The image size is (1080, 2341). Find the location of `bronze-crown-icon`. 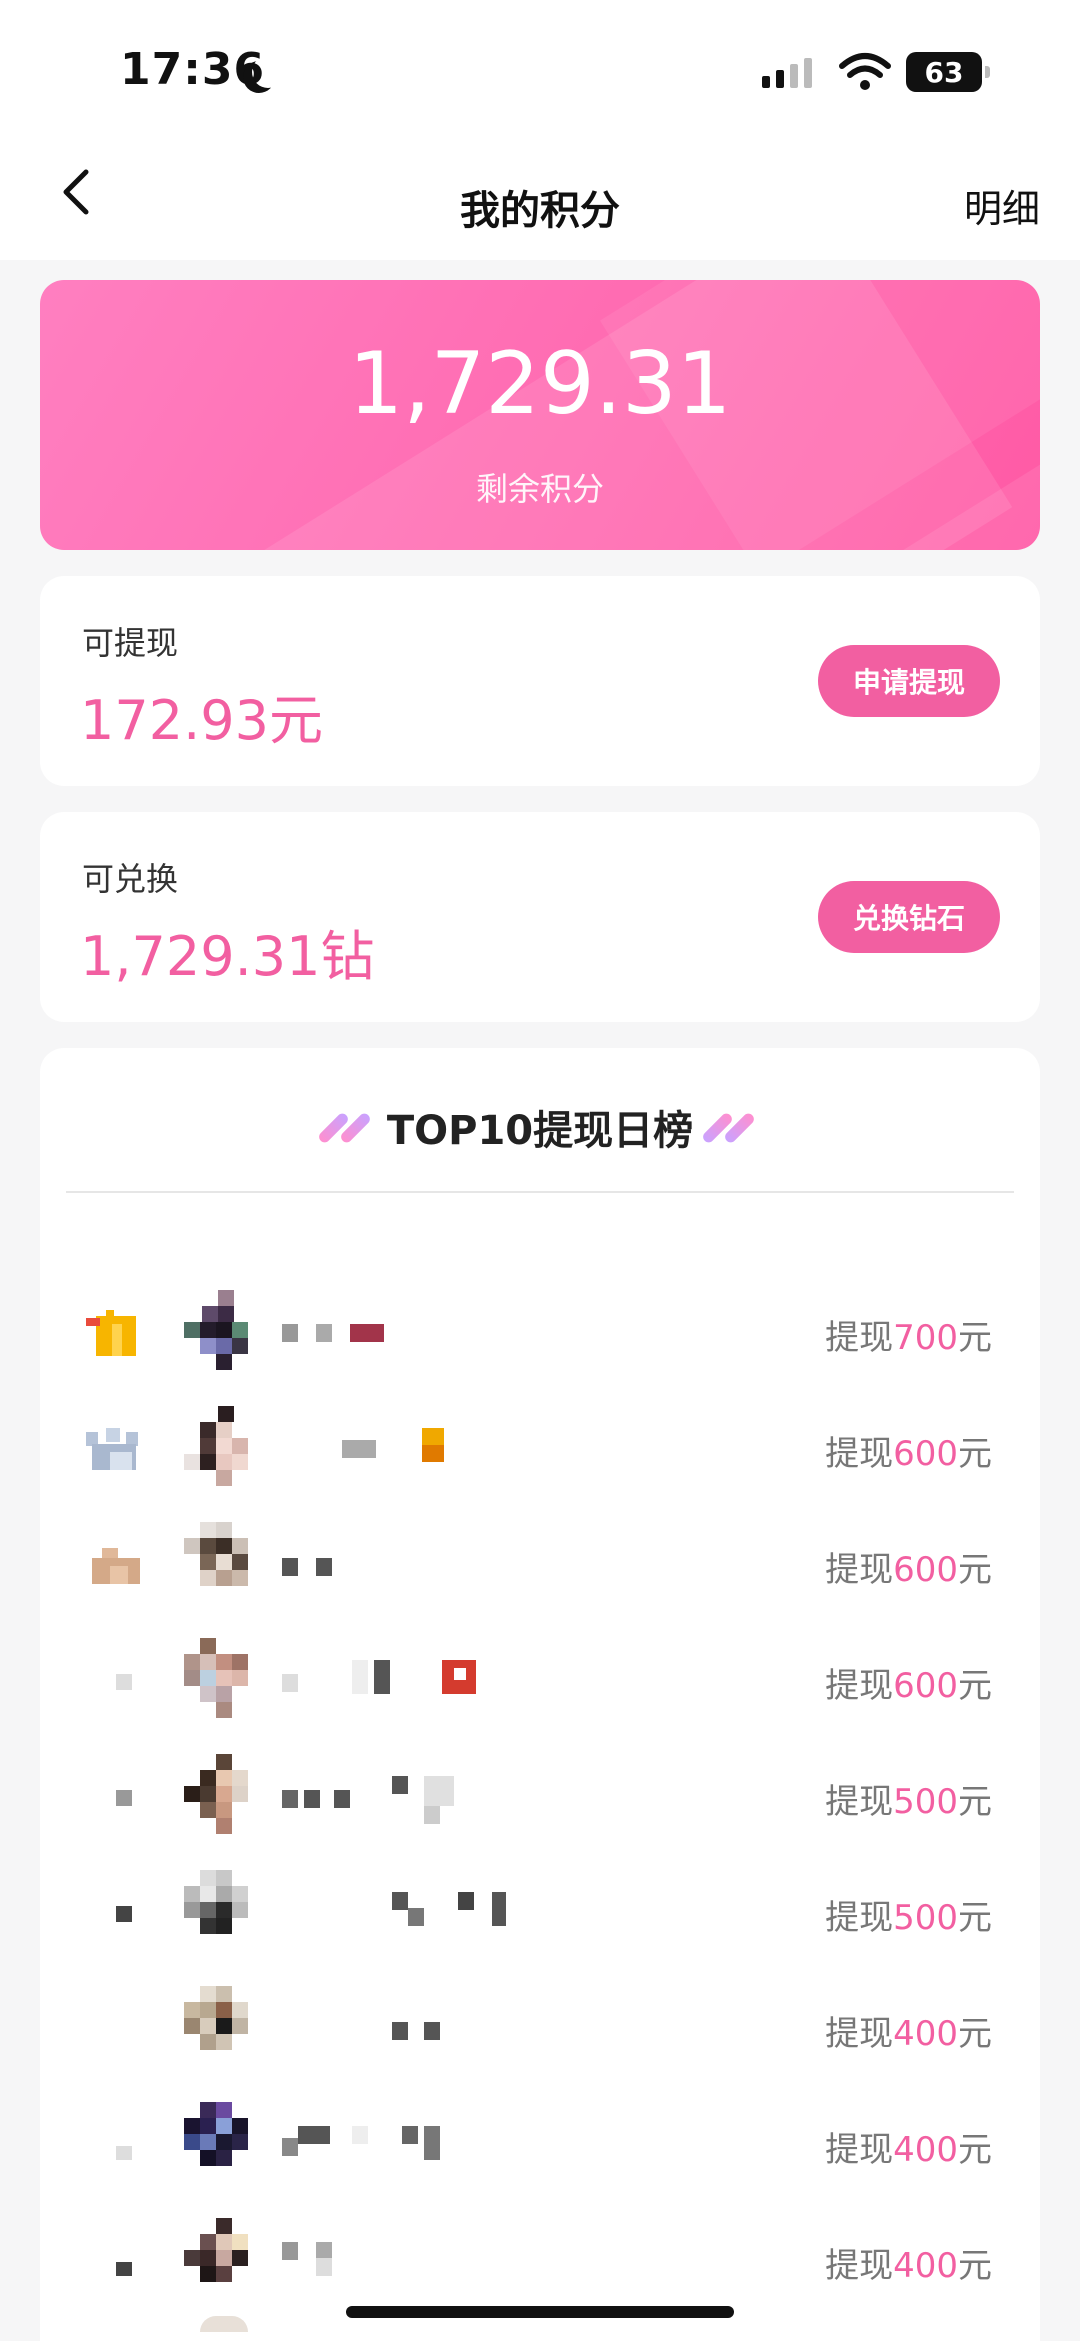

bronze-crown-icon is located at coordinates (116, 1566).